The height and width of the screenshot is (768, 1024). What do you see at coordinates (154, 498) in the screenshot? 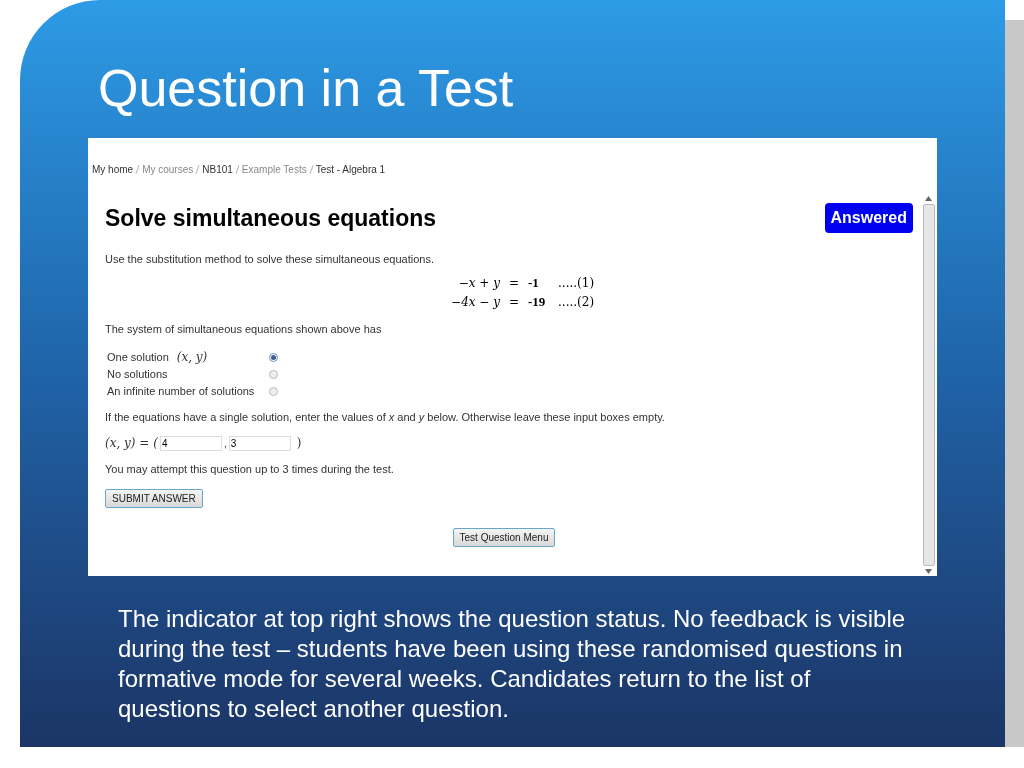
I see `submit-button: SUBMIT ANSWER` at bounding box center [154, 498].